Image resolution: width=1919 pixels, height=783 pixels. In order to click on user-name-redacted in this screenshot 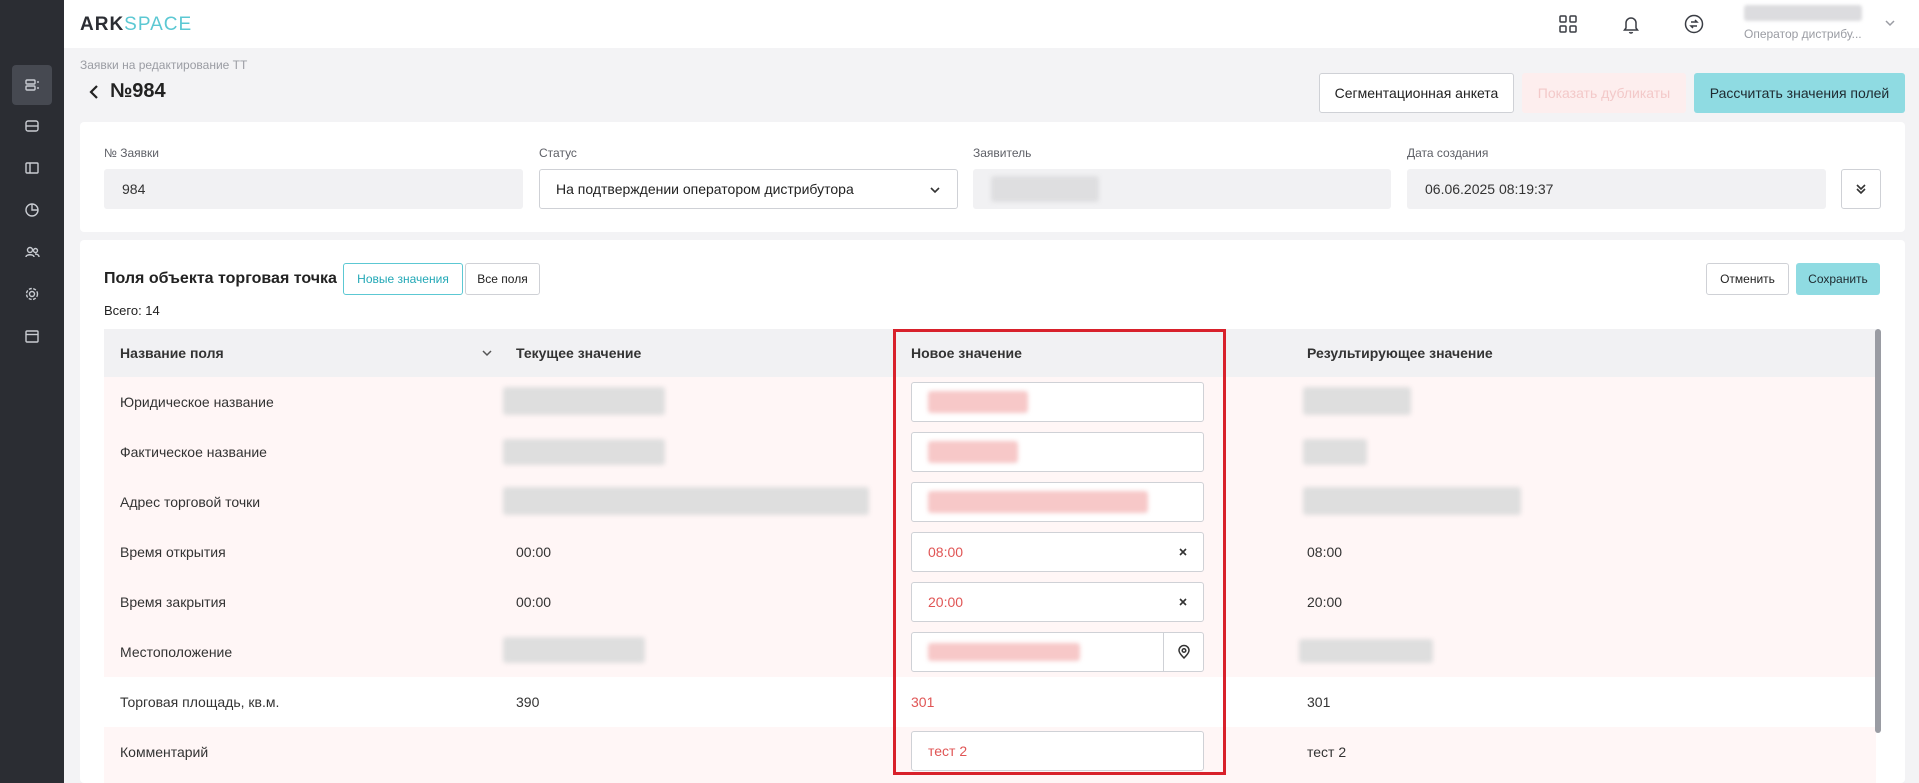, I will do `click(1803, 13)`.